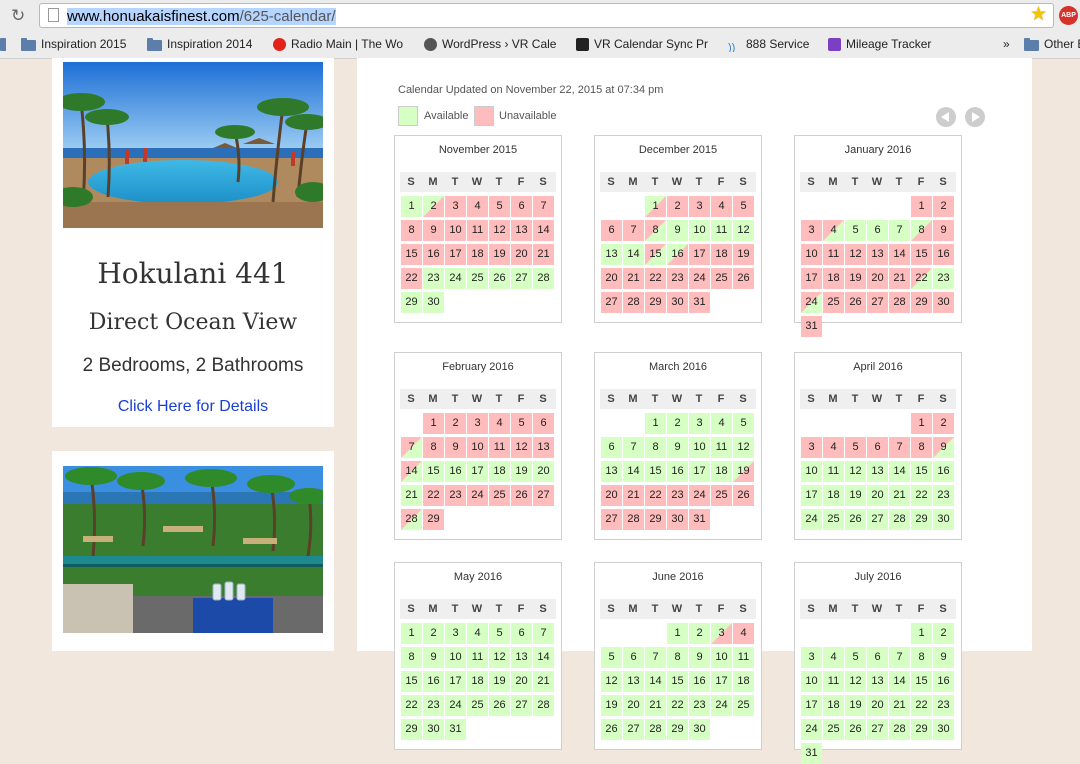 This screenshot has width=1080, height=764. What do you see at coordinates (18, 16) in the screenshot?
I see `reload-icon: ↻` at bounding box center [18, 16].